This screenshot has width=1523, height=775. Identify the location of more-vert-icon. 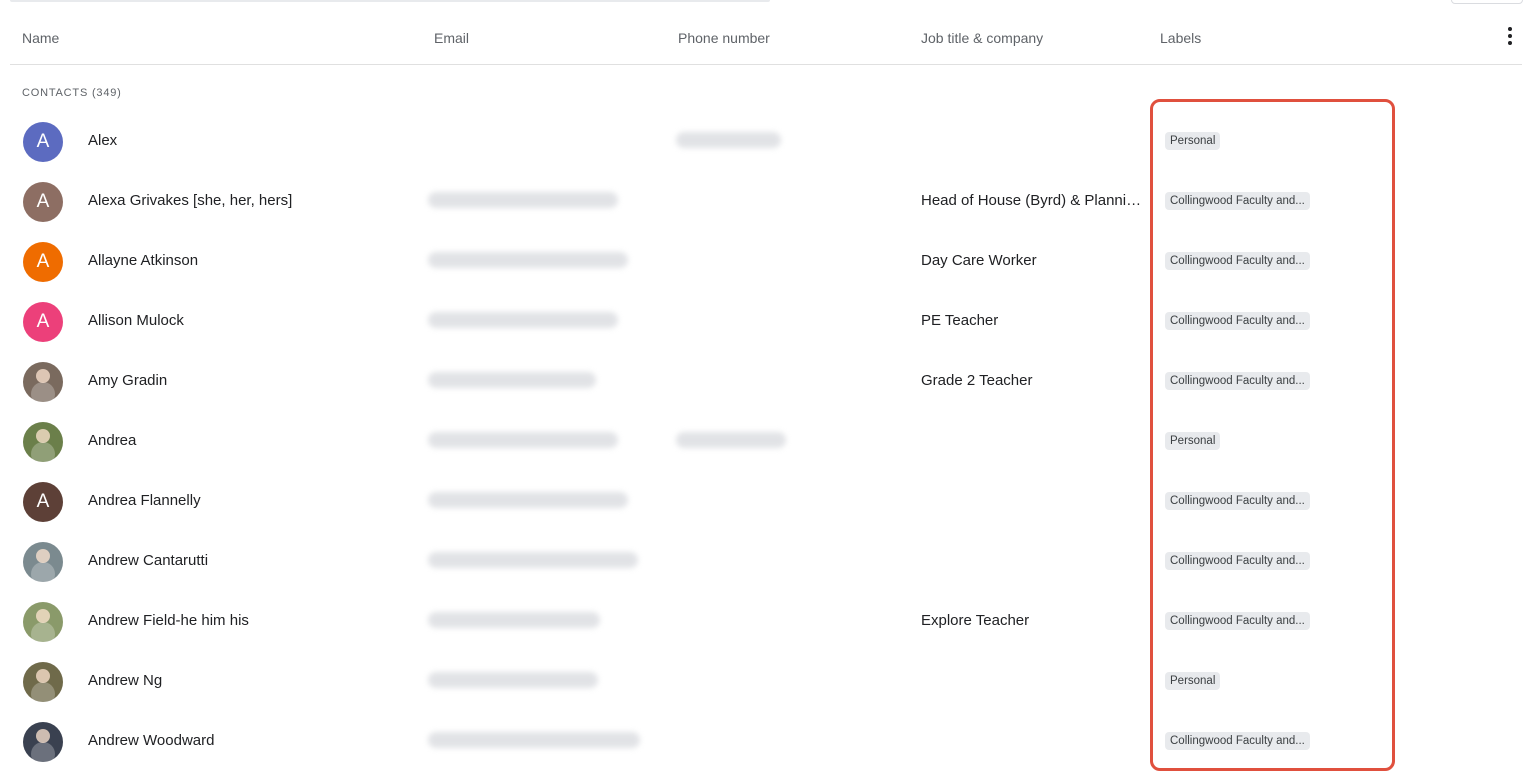
(1510, 36).